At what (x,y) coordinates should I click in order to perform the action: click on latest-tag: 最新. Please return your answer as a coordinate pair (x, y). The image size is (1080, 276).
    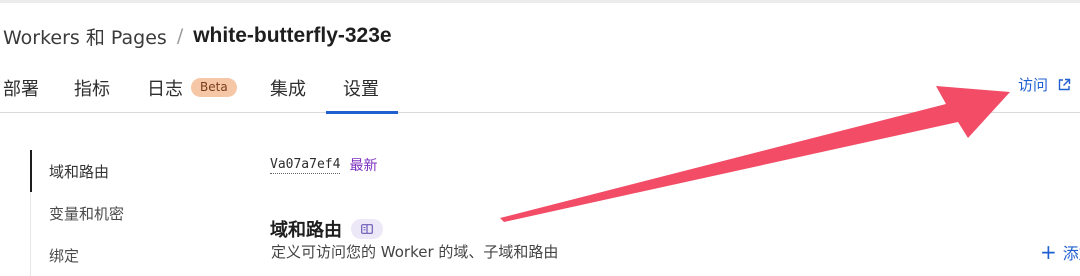
    Looking at the image, I should click on (363, 166).